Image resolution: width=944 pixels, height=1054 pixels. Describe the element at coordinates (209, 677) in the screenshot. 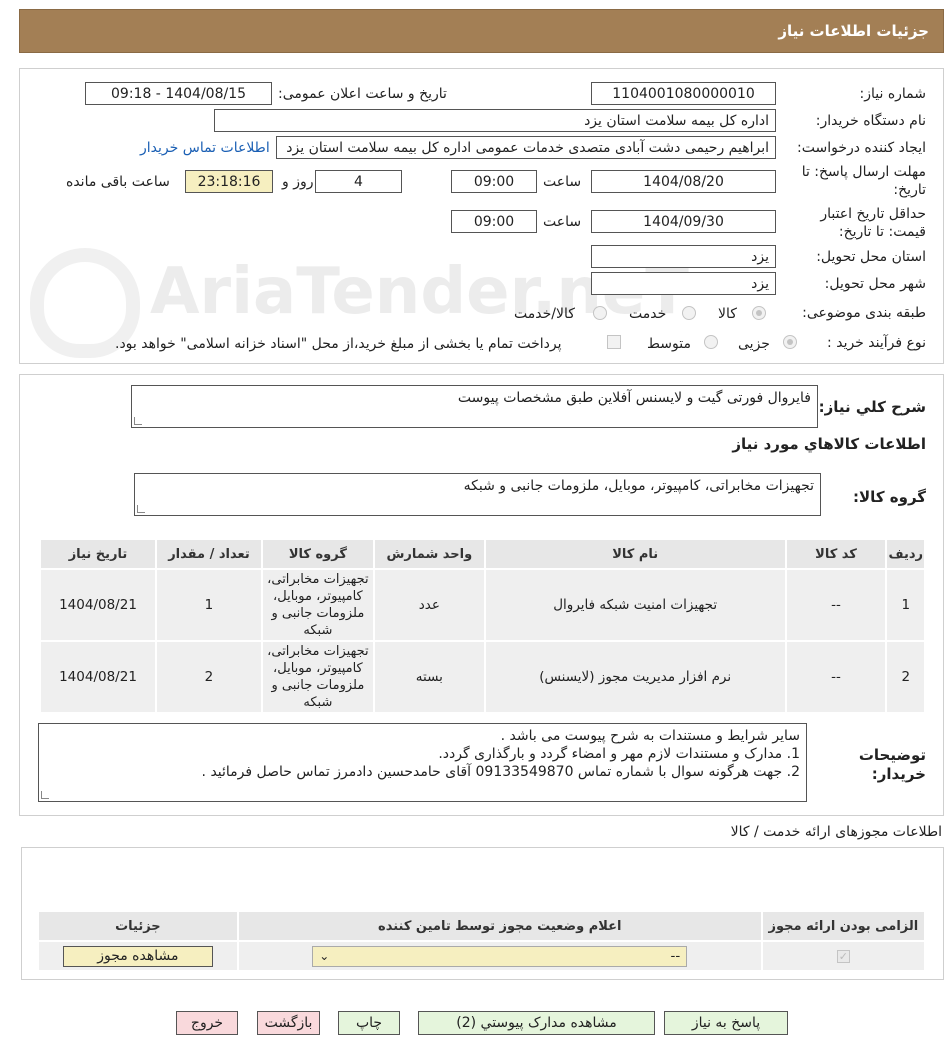

I see `cell-qty: 2` at that location.